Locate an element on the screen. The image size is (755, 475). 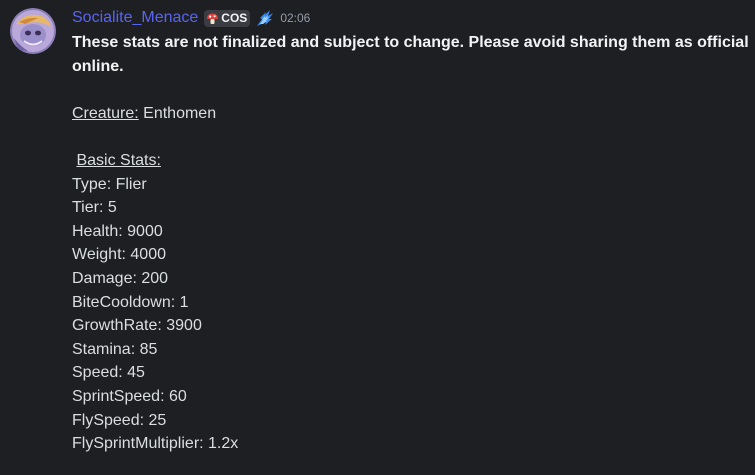
basic-stats-heading: Basic Stats: is located at coordinates (118, 160).